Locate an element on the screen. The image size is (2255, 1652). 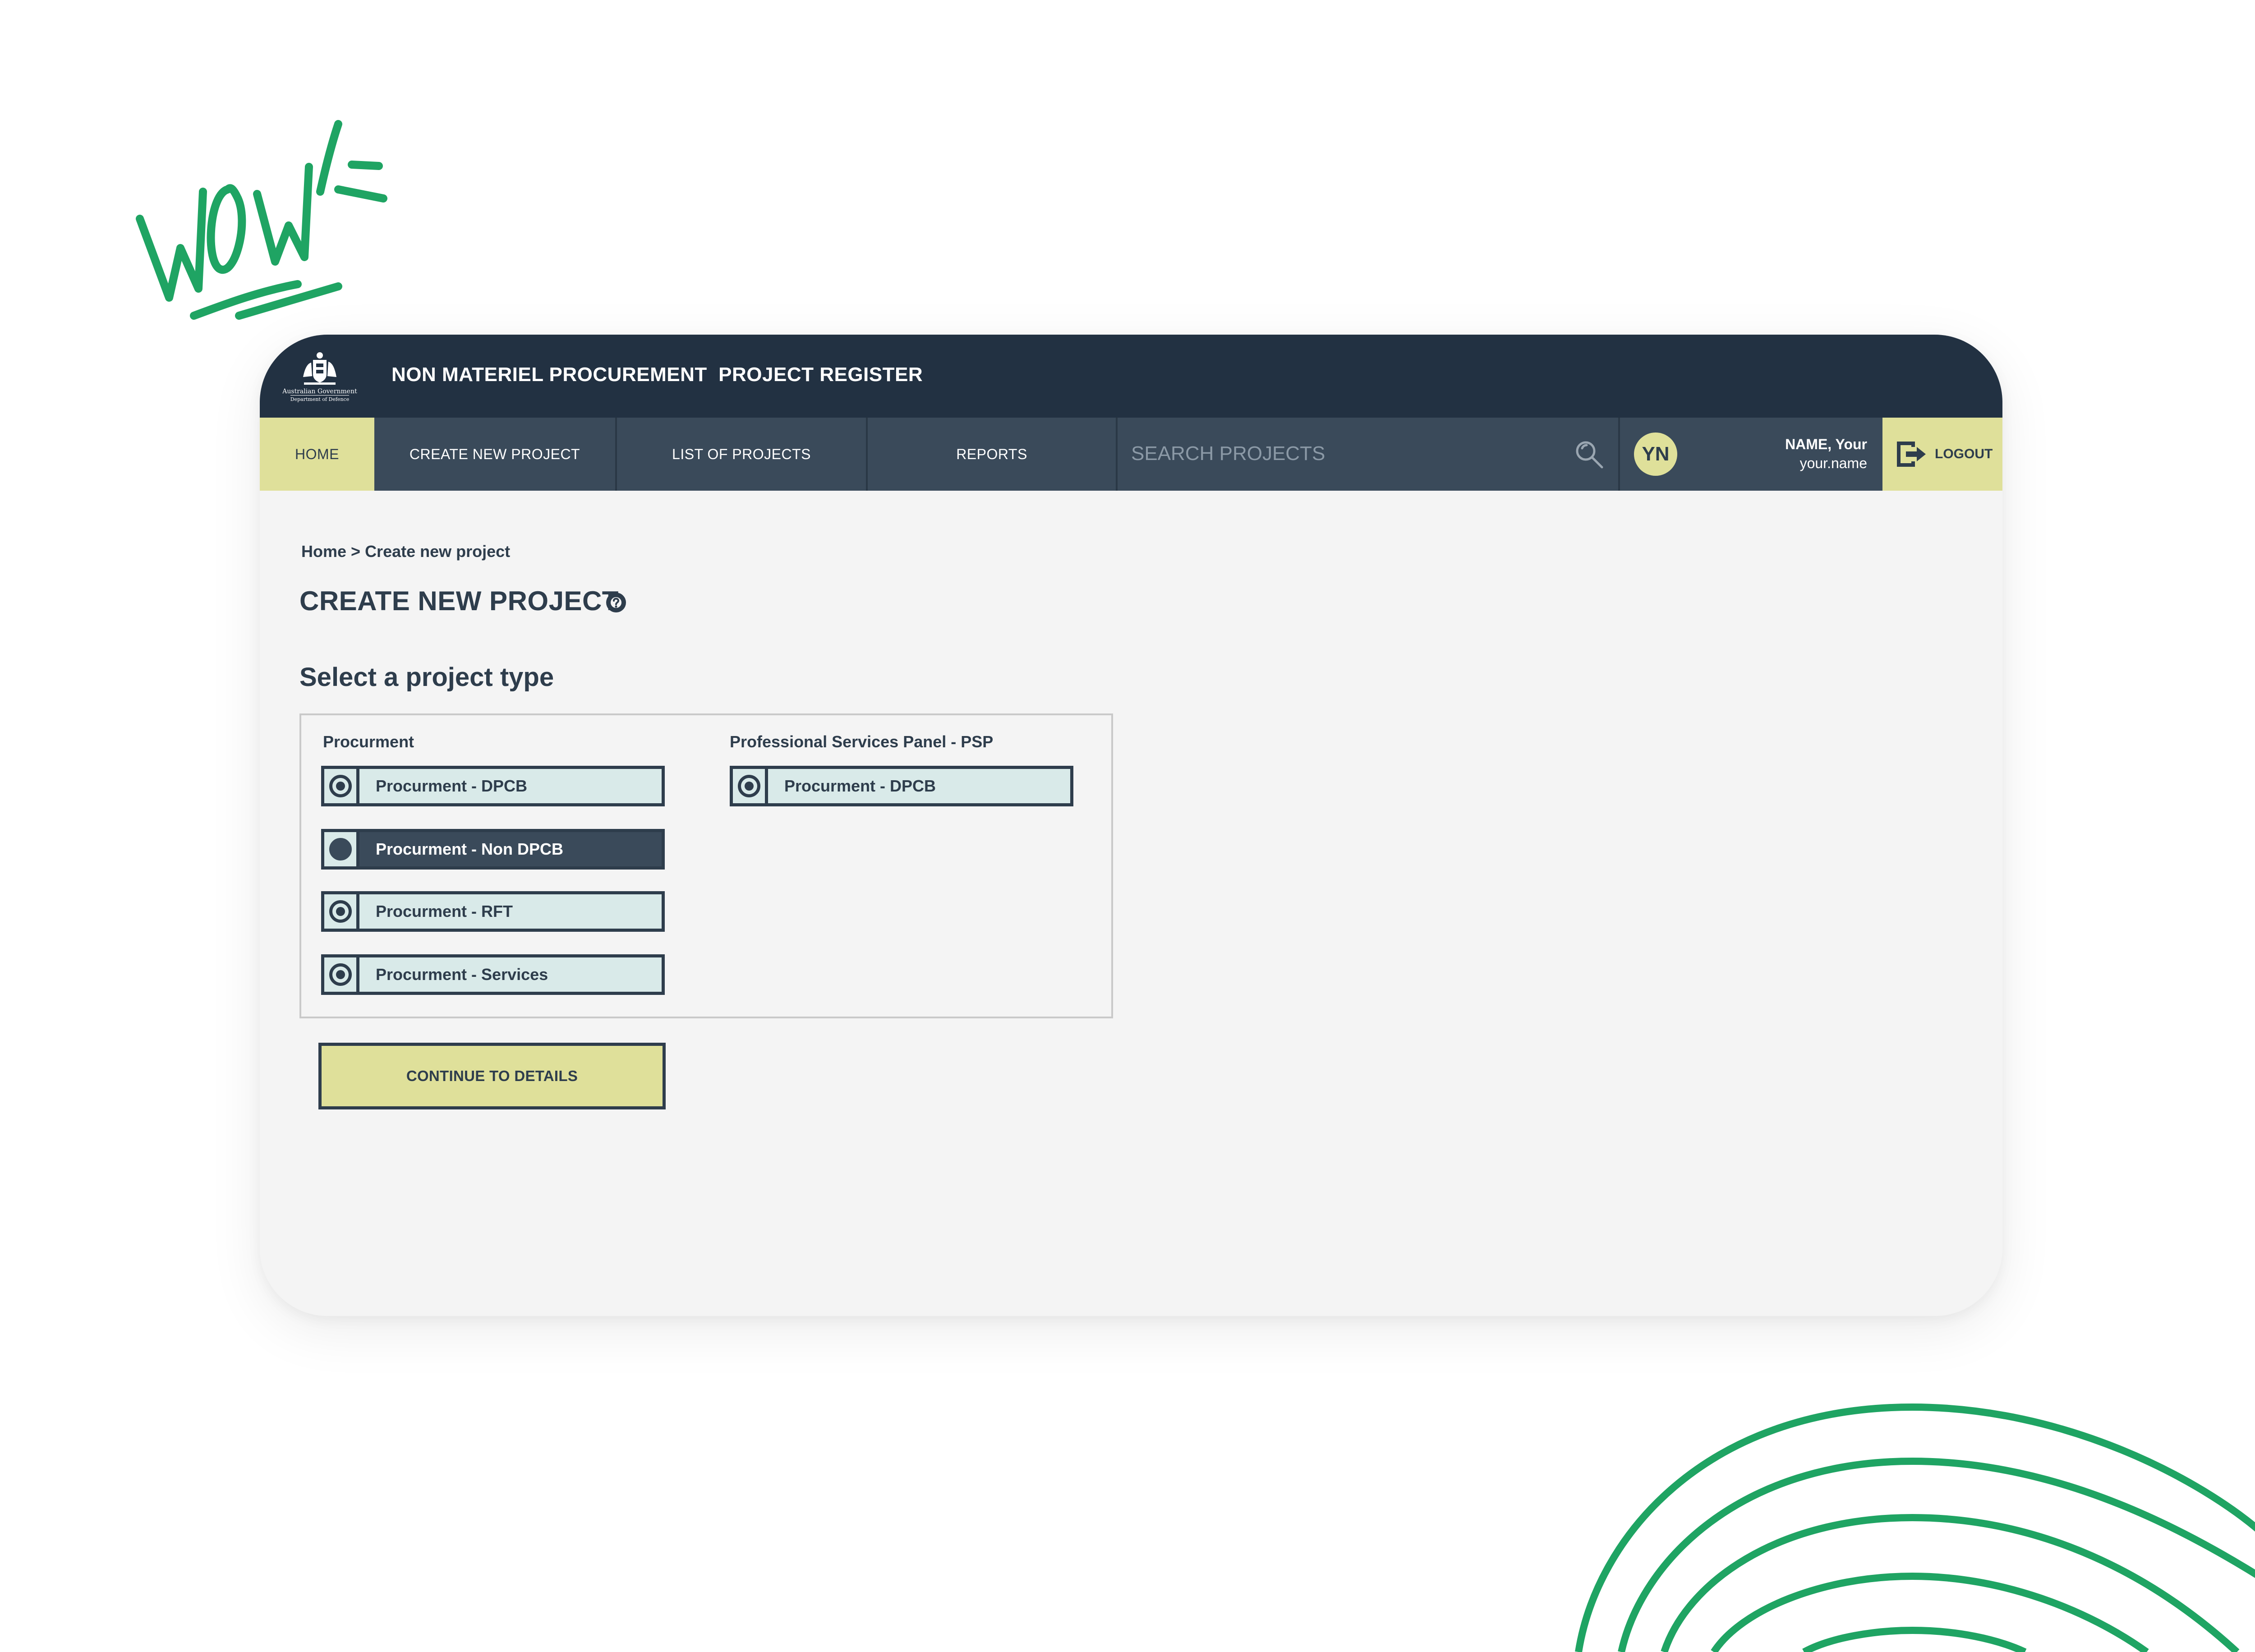
wow-doodle-decoration is located at coordinates (262, 220).